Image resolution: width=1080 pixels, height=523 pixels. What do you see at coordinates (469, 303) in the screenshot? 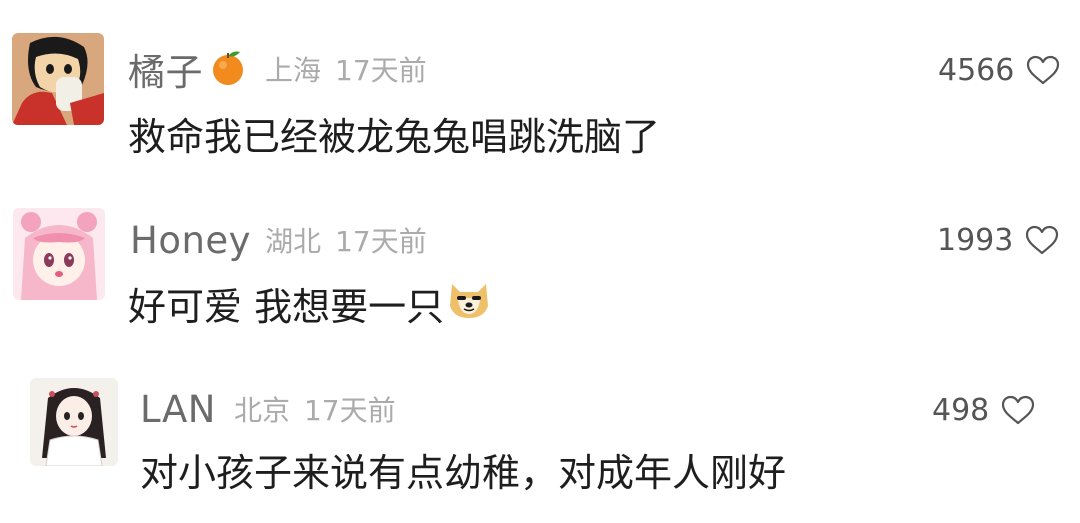
I see `doge-emoji-icon` at bounding box center [469, 303].